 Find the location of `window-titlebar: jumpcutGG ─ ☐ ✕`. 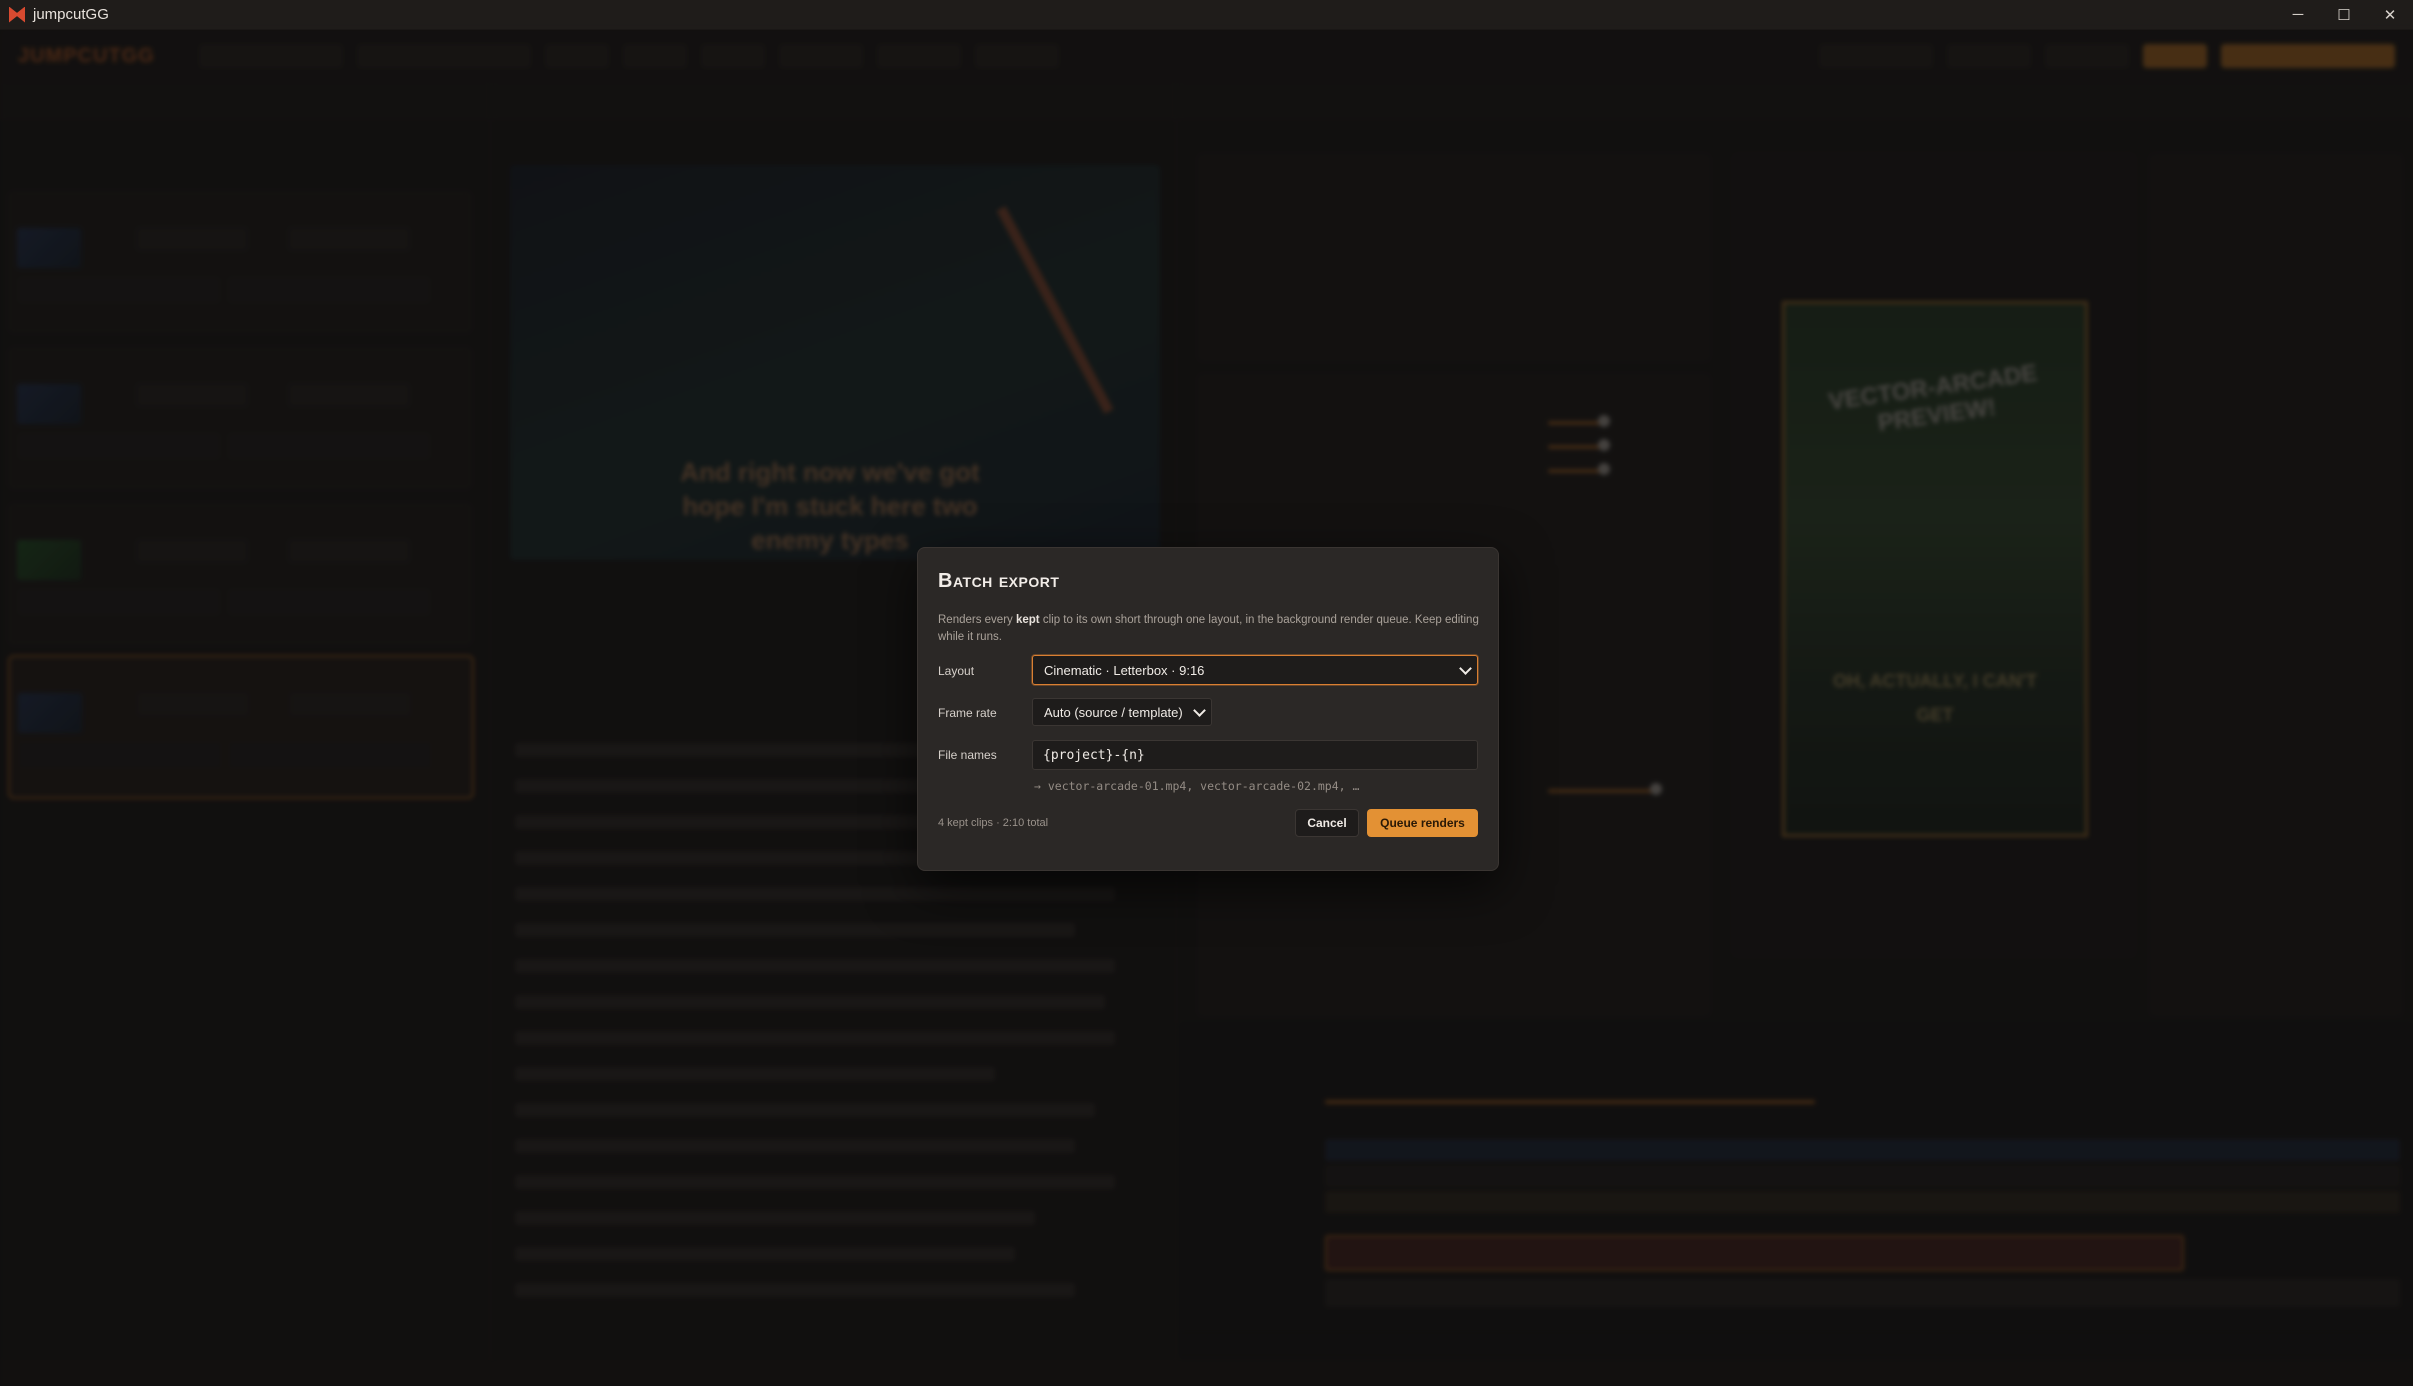

window-titlebar: jumpcutGG ─ ☐ ✕ is located at coordinates (1206, 15).